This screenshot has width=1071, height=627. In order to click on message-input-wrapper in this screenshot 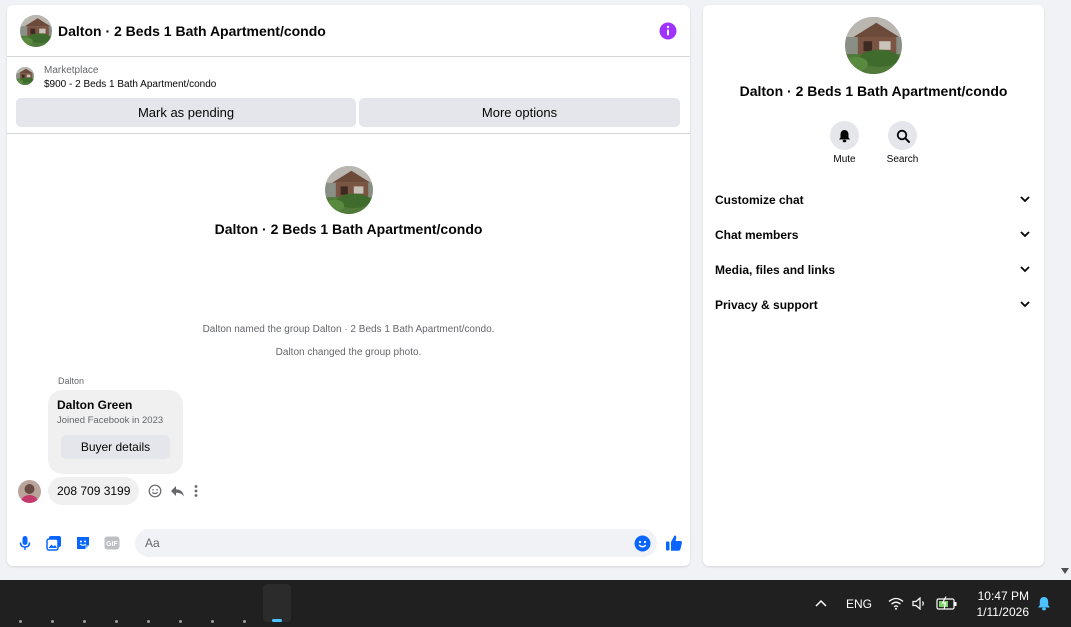, I will do `click(396, 543)`.